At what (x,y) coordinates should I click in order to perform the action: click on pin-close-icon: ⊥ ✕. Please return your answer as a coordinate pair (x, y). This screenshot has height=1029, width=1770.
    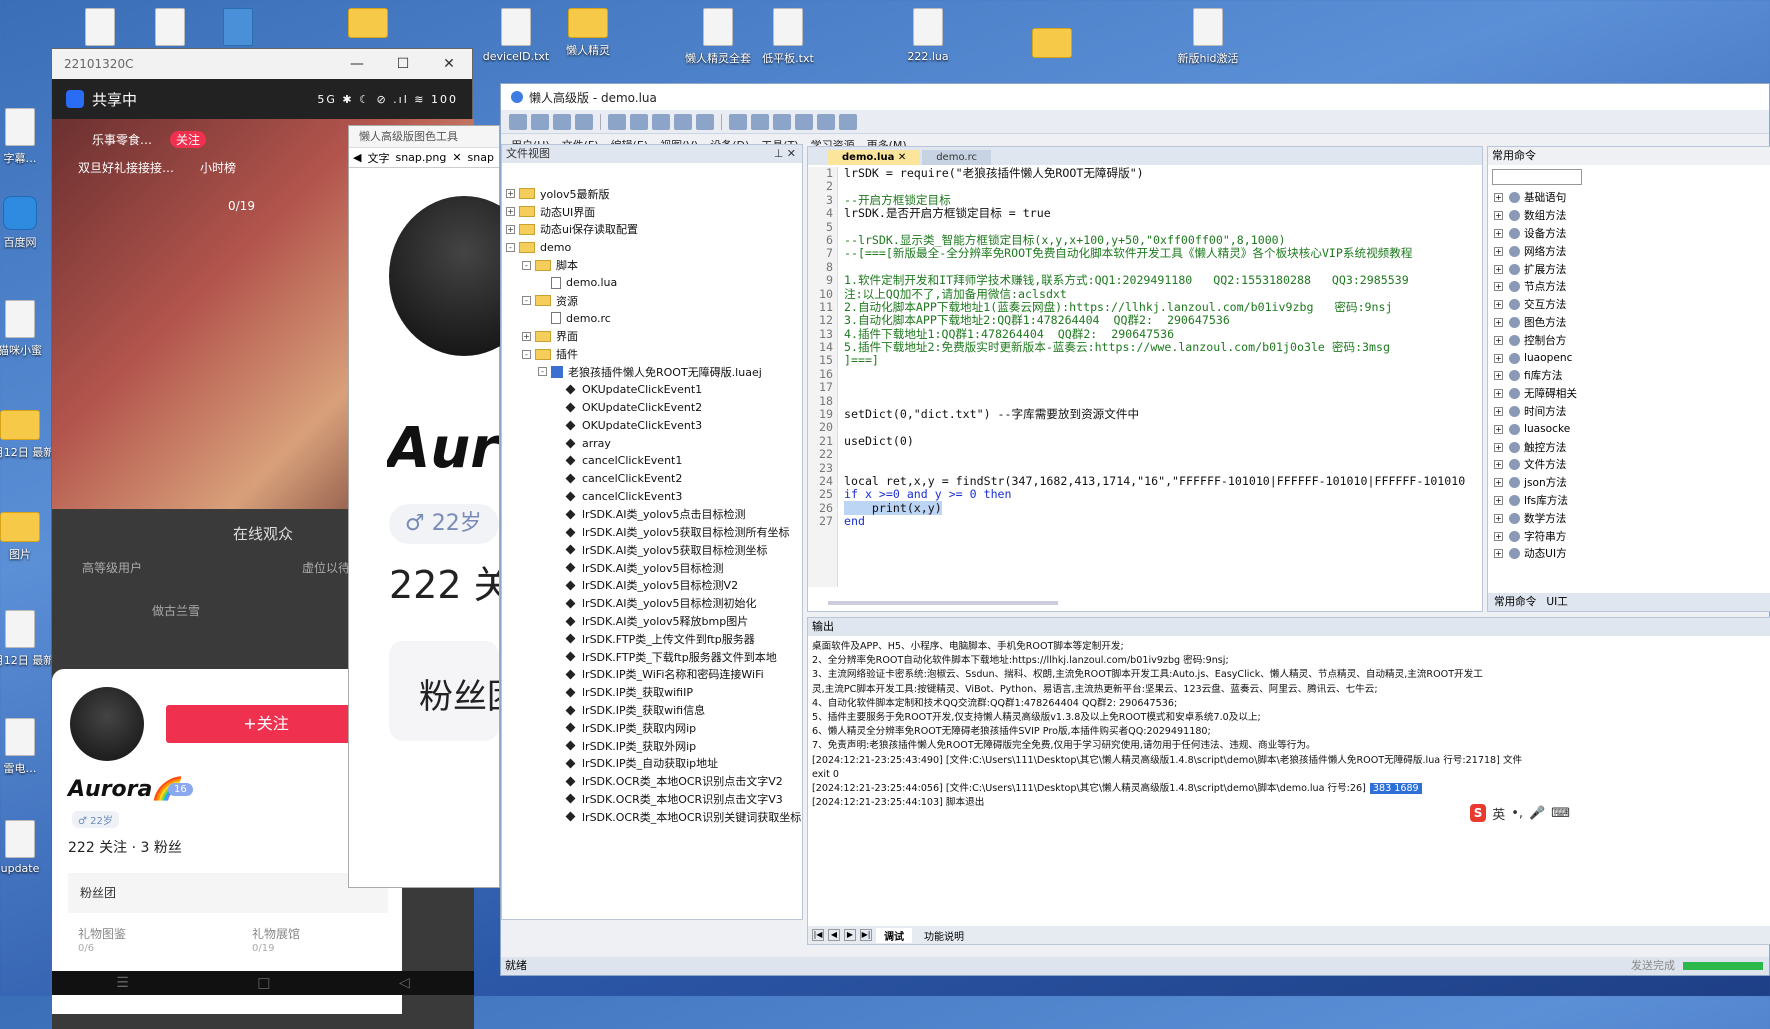
    Looking at the image, I should click on (788, 154).